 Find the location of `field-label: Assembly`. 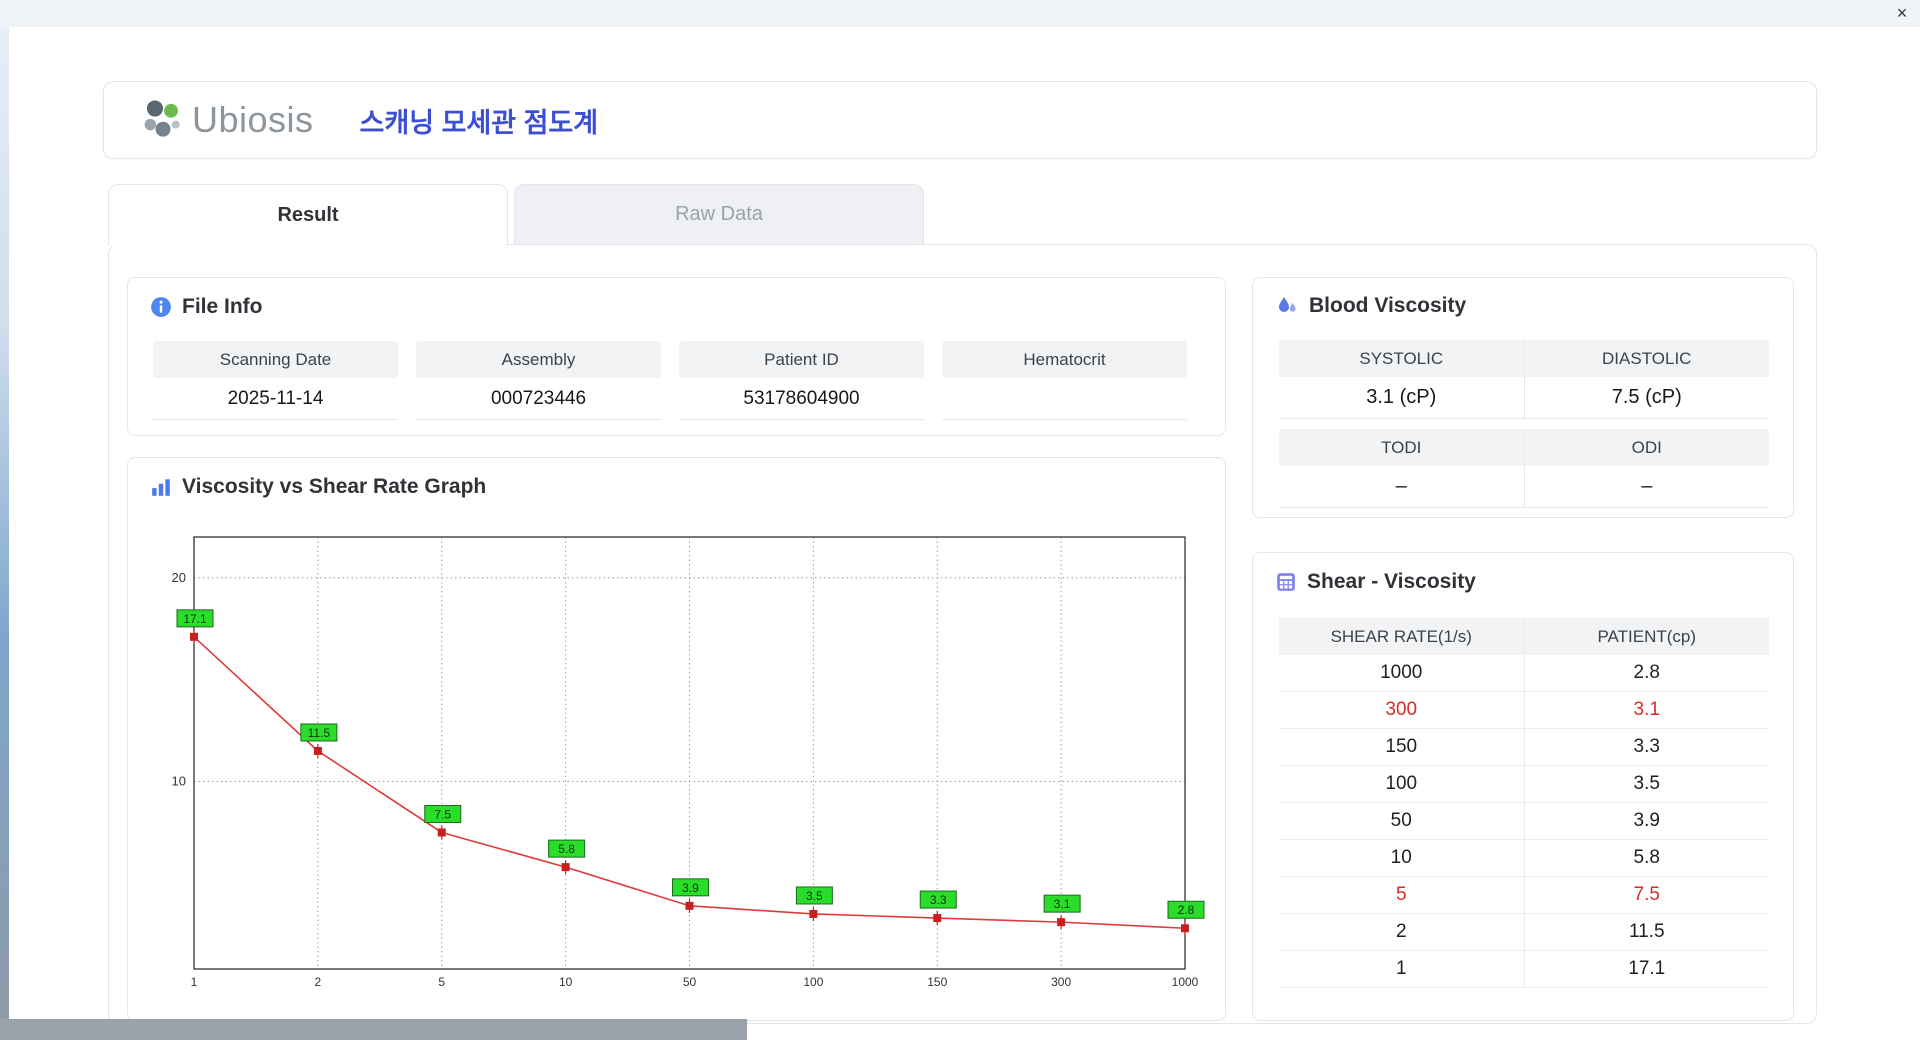

field-label: Assembly is located at coordinates (538, 359).